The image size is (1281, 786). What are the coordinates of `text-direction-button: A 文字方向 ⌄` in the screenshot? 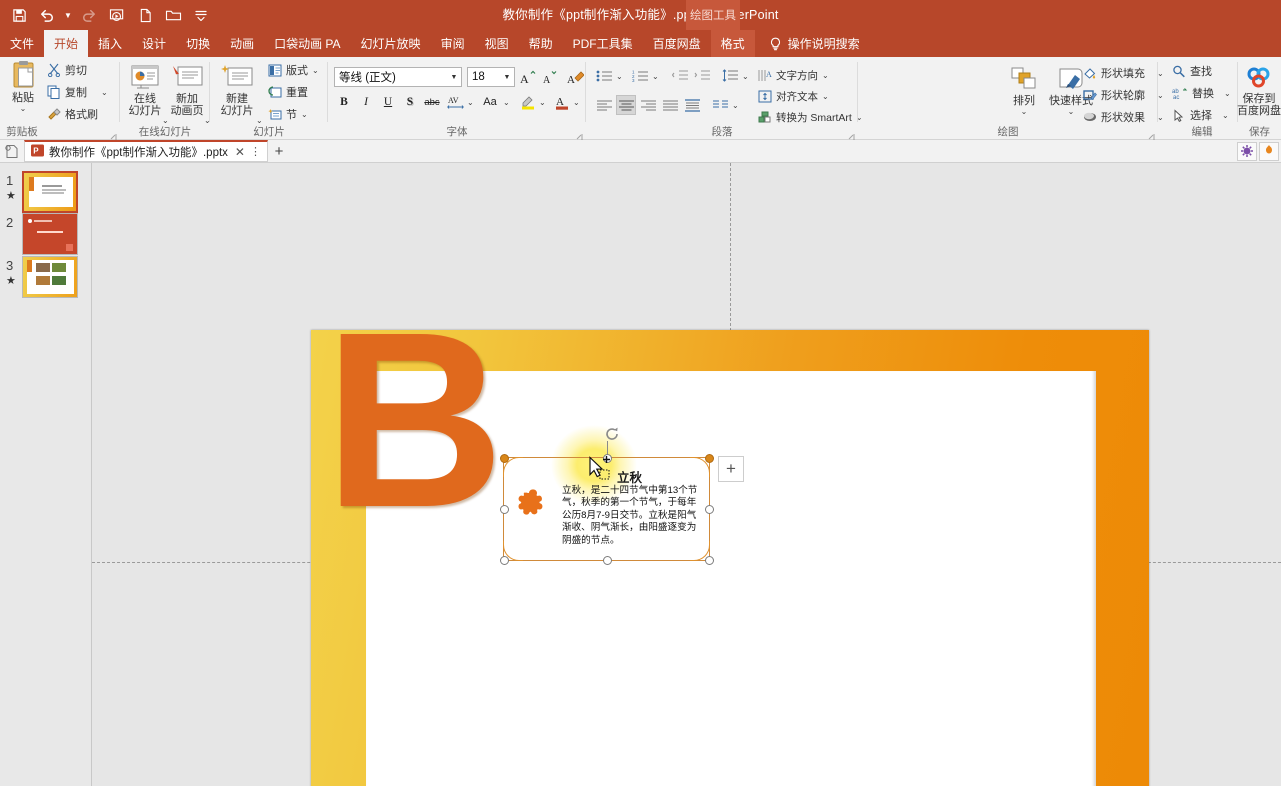 It's located at (793, 75).